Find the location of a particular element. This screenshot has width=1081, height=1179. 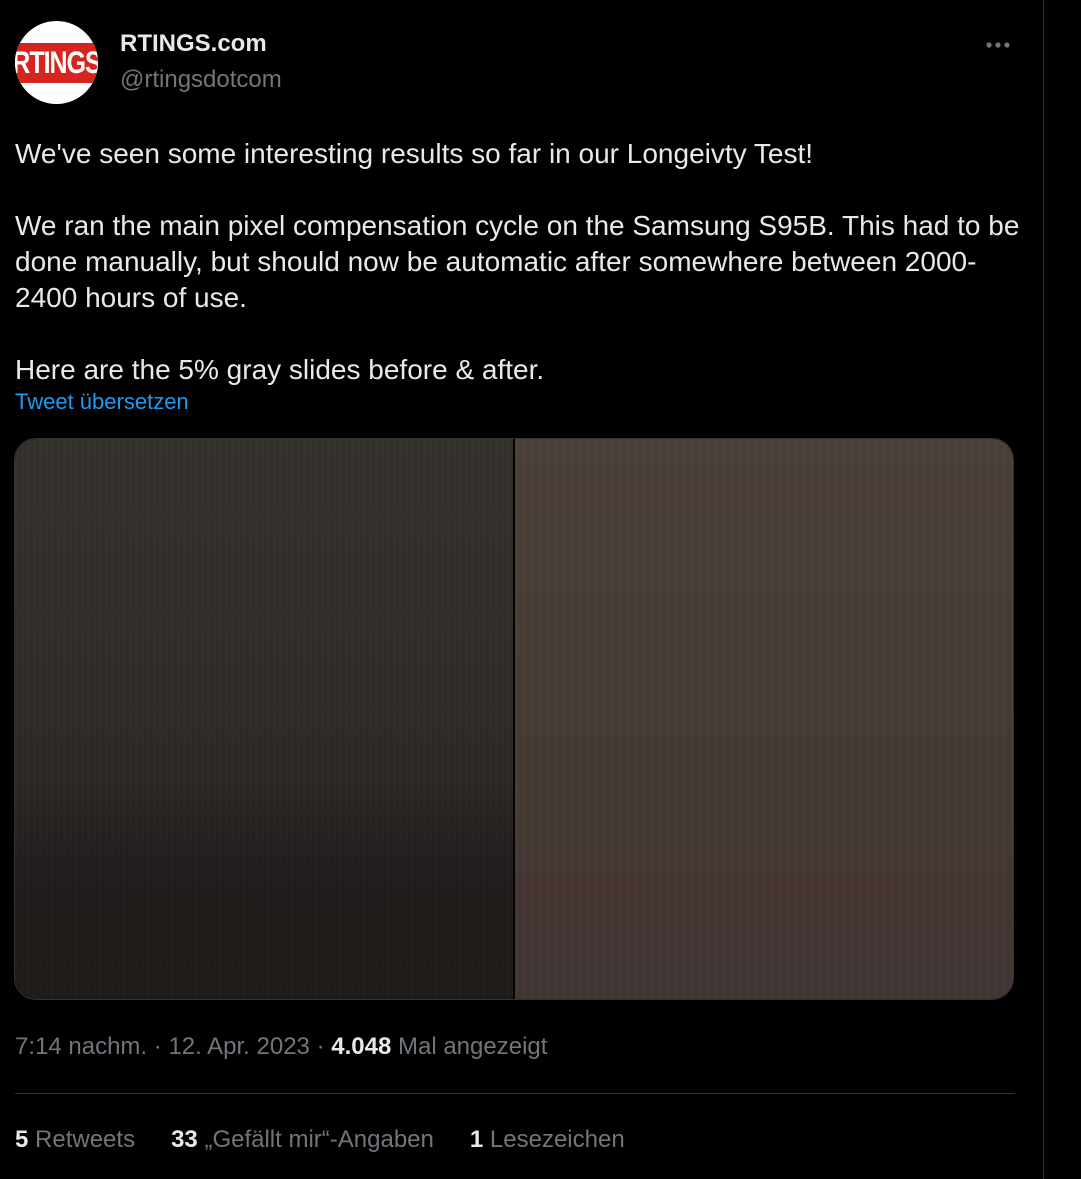

views-count: 4.048 is located at coordinates (361, 1046).